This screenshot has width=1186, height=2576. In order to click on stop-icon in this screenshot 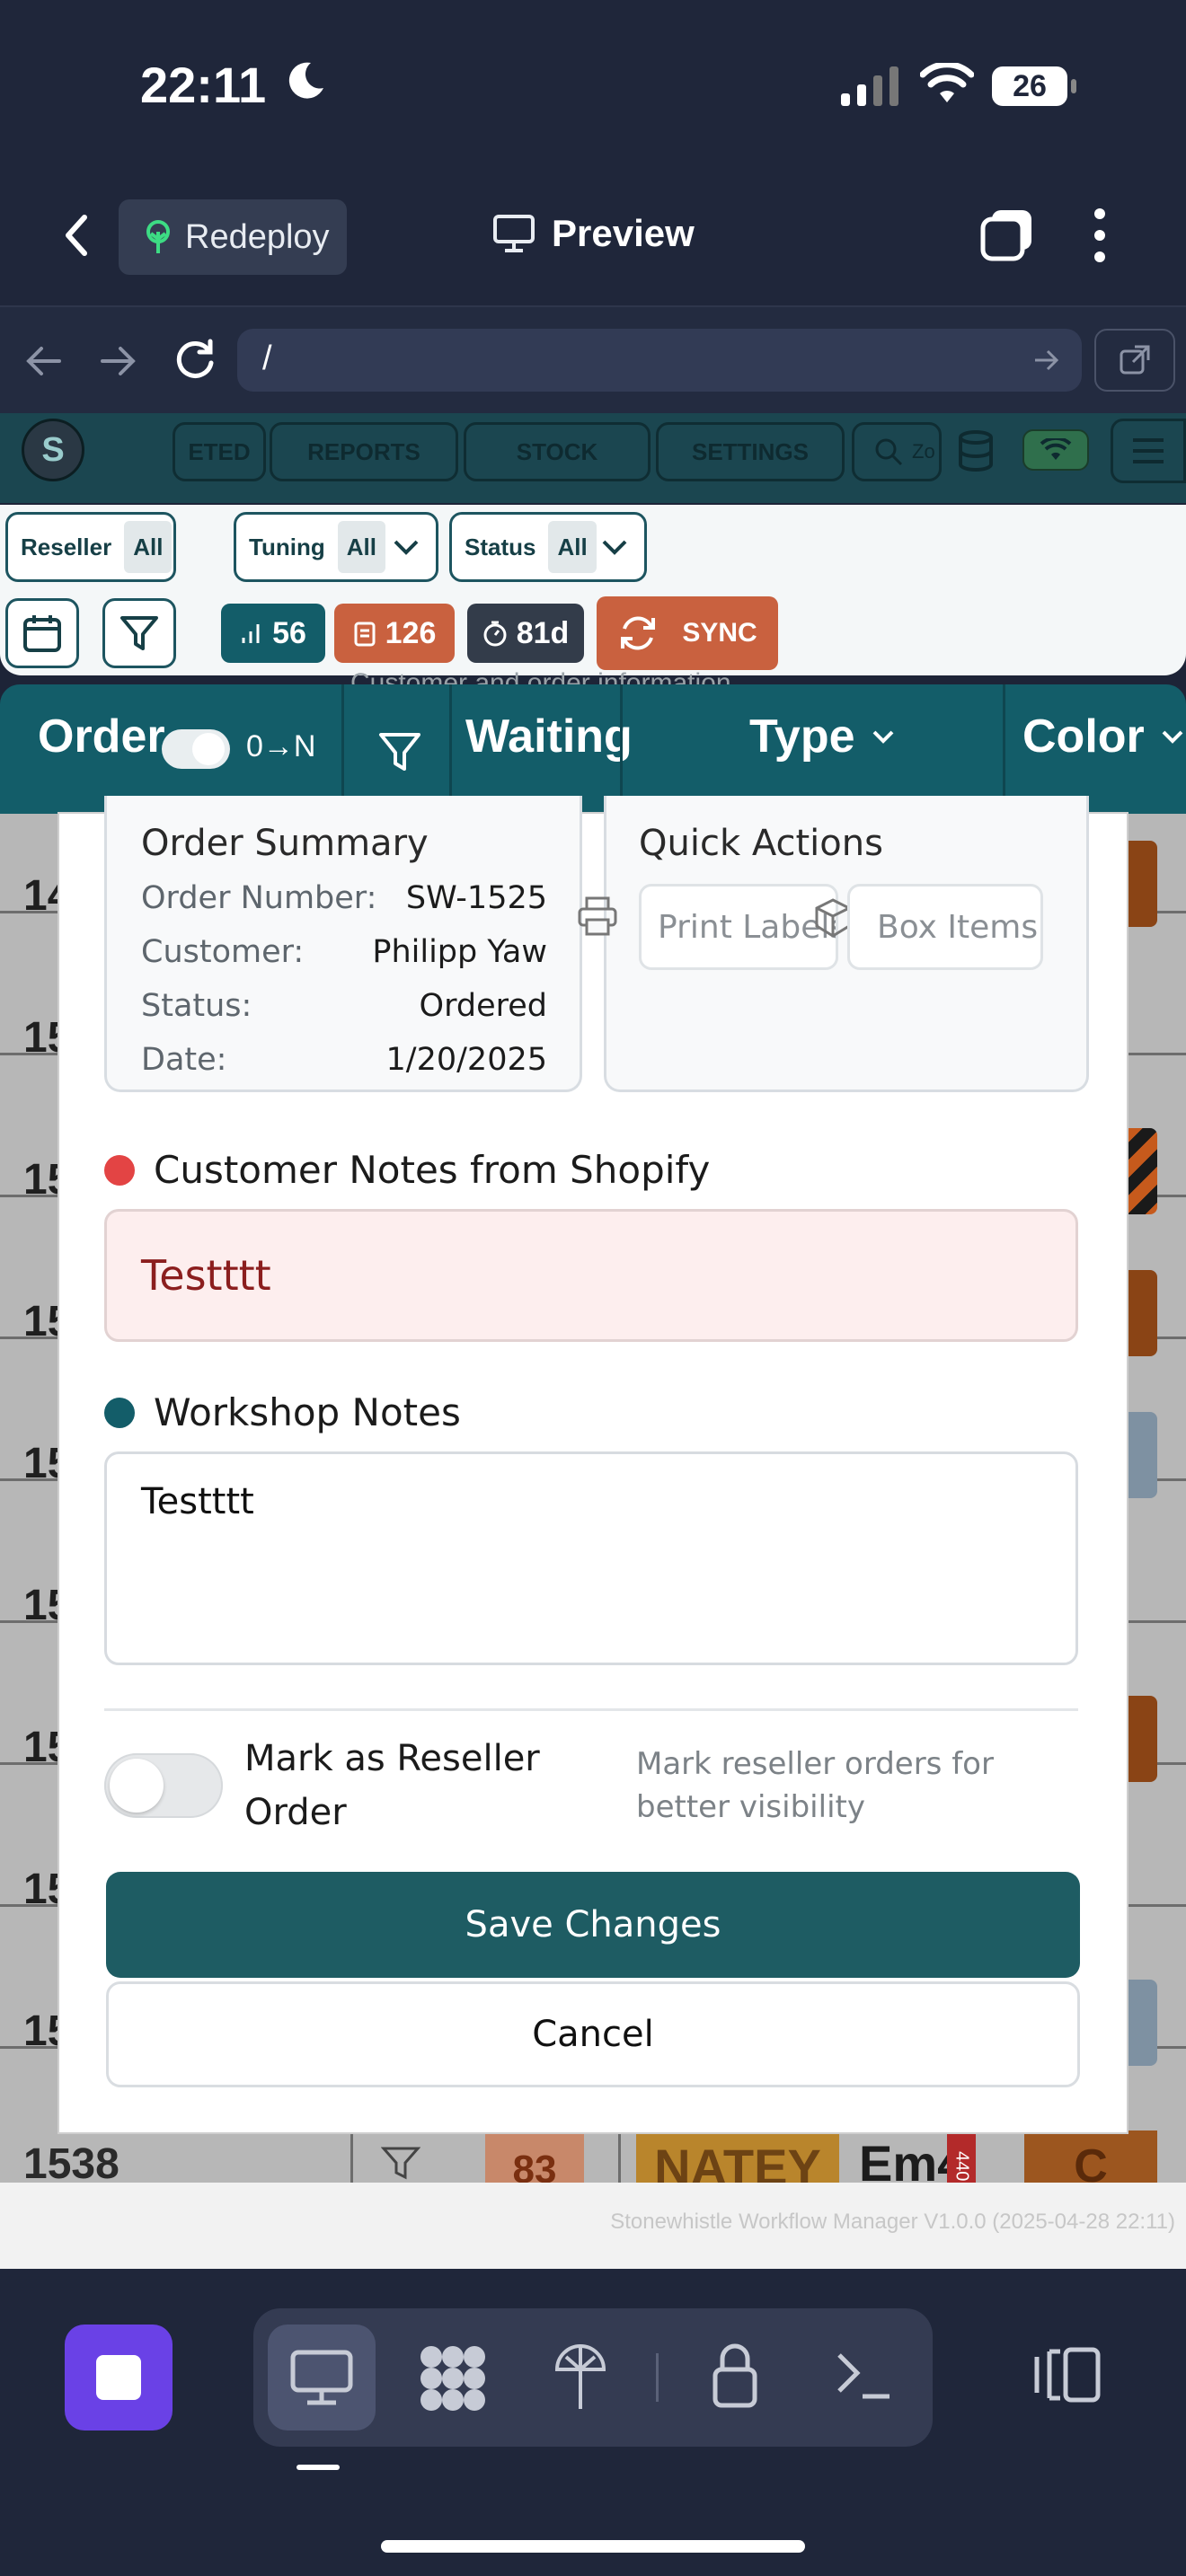, I will do `click(118, 2377)`.